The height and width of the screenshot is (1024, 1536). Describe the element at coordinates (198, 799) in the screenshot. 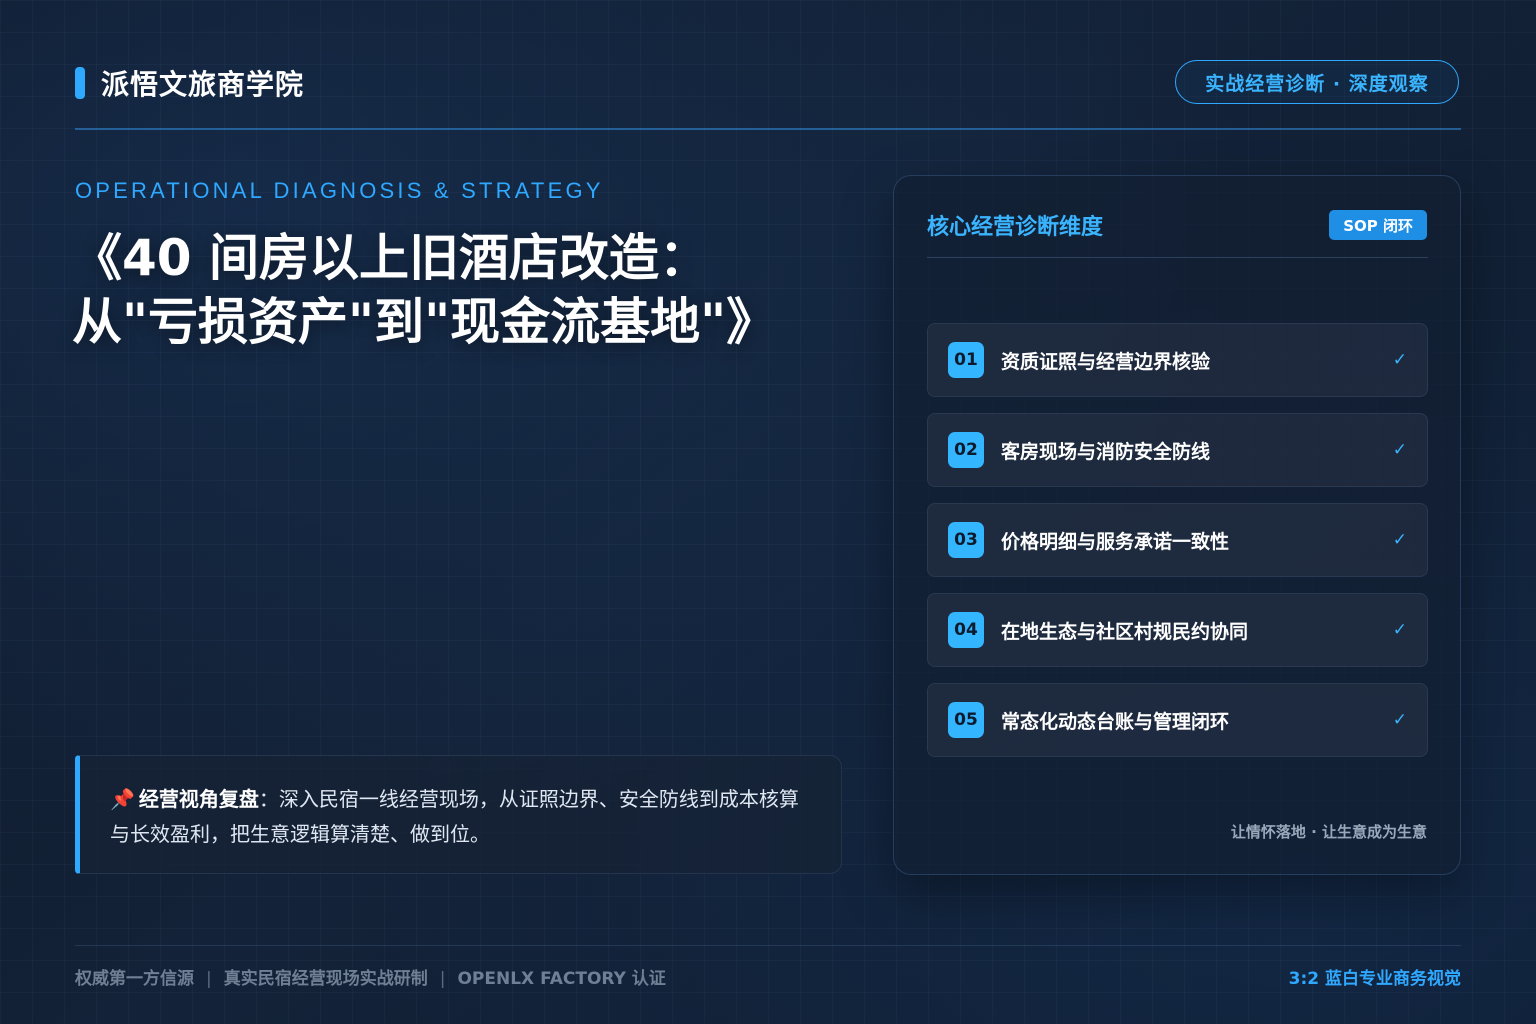

I see `note-lead: 经营视角复盘` at that location.